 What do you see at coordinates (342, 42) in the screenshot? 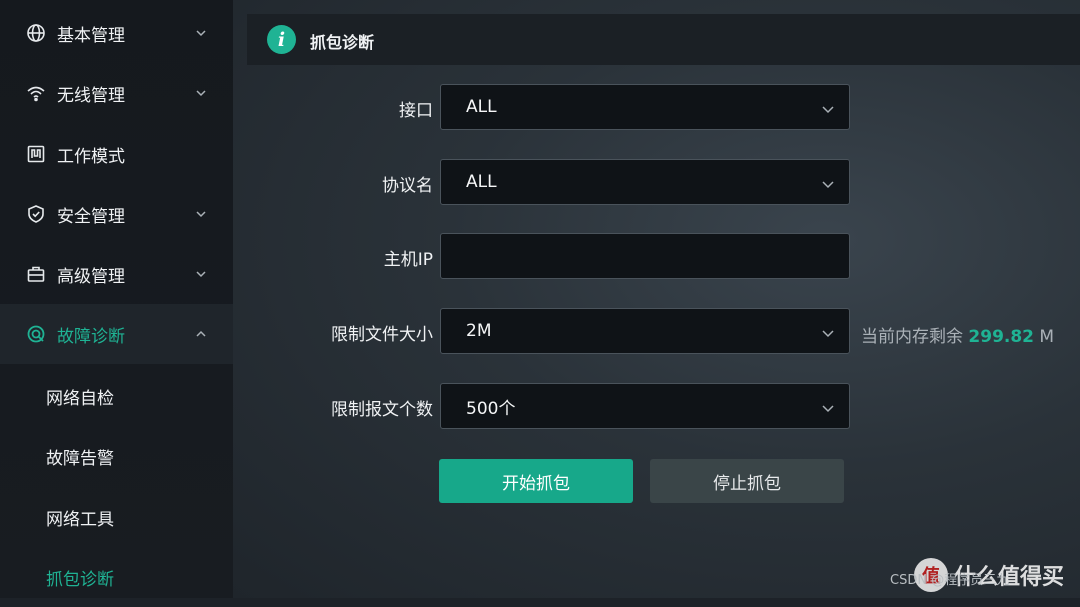
I see `page-title: 抓包诊断` at bounding box center [342, 42].